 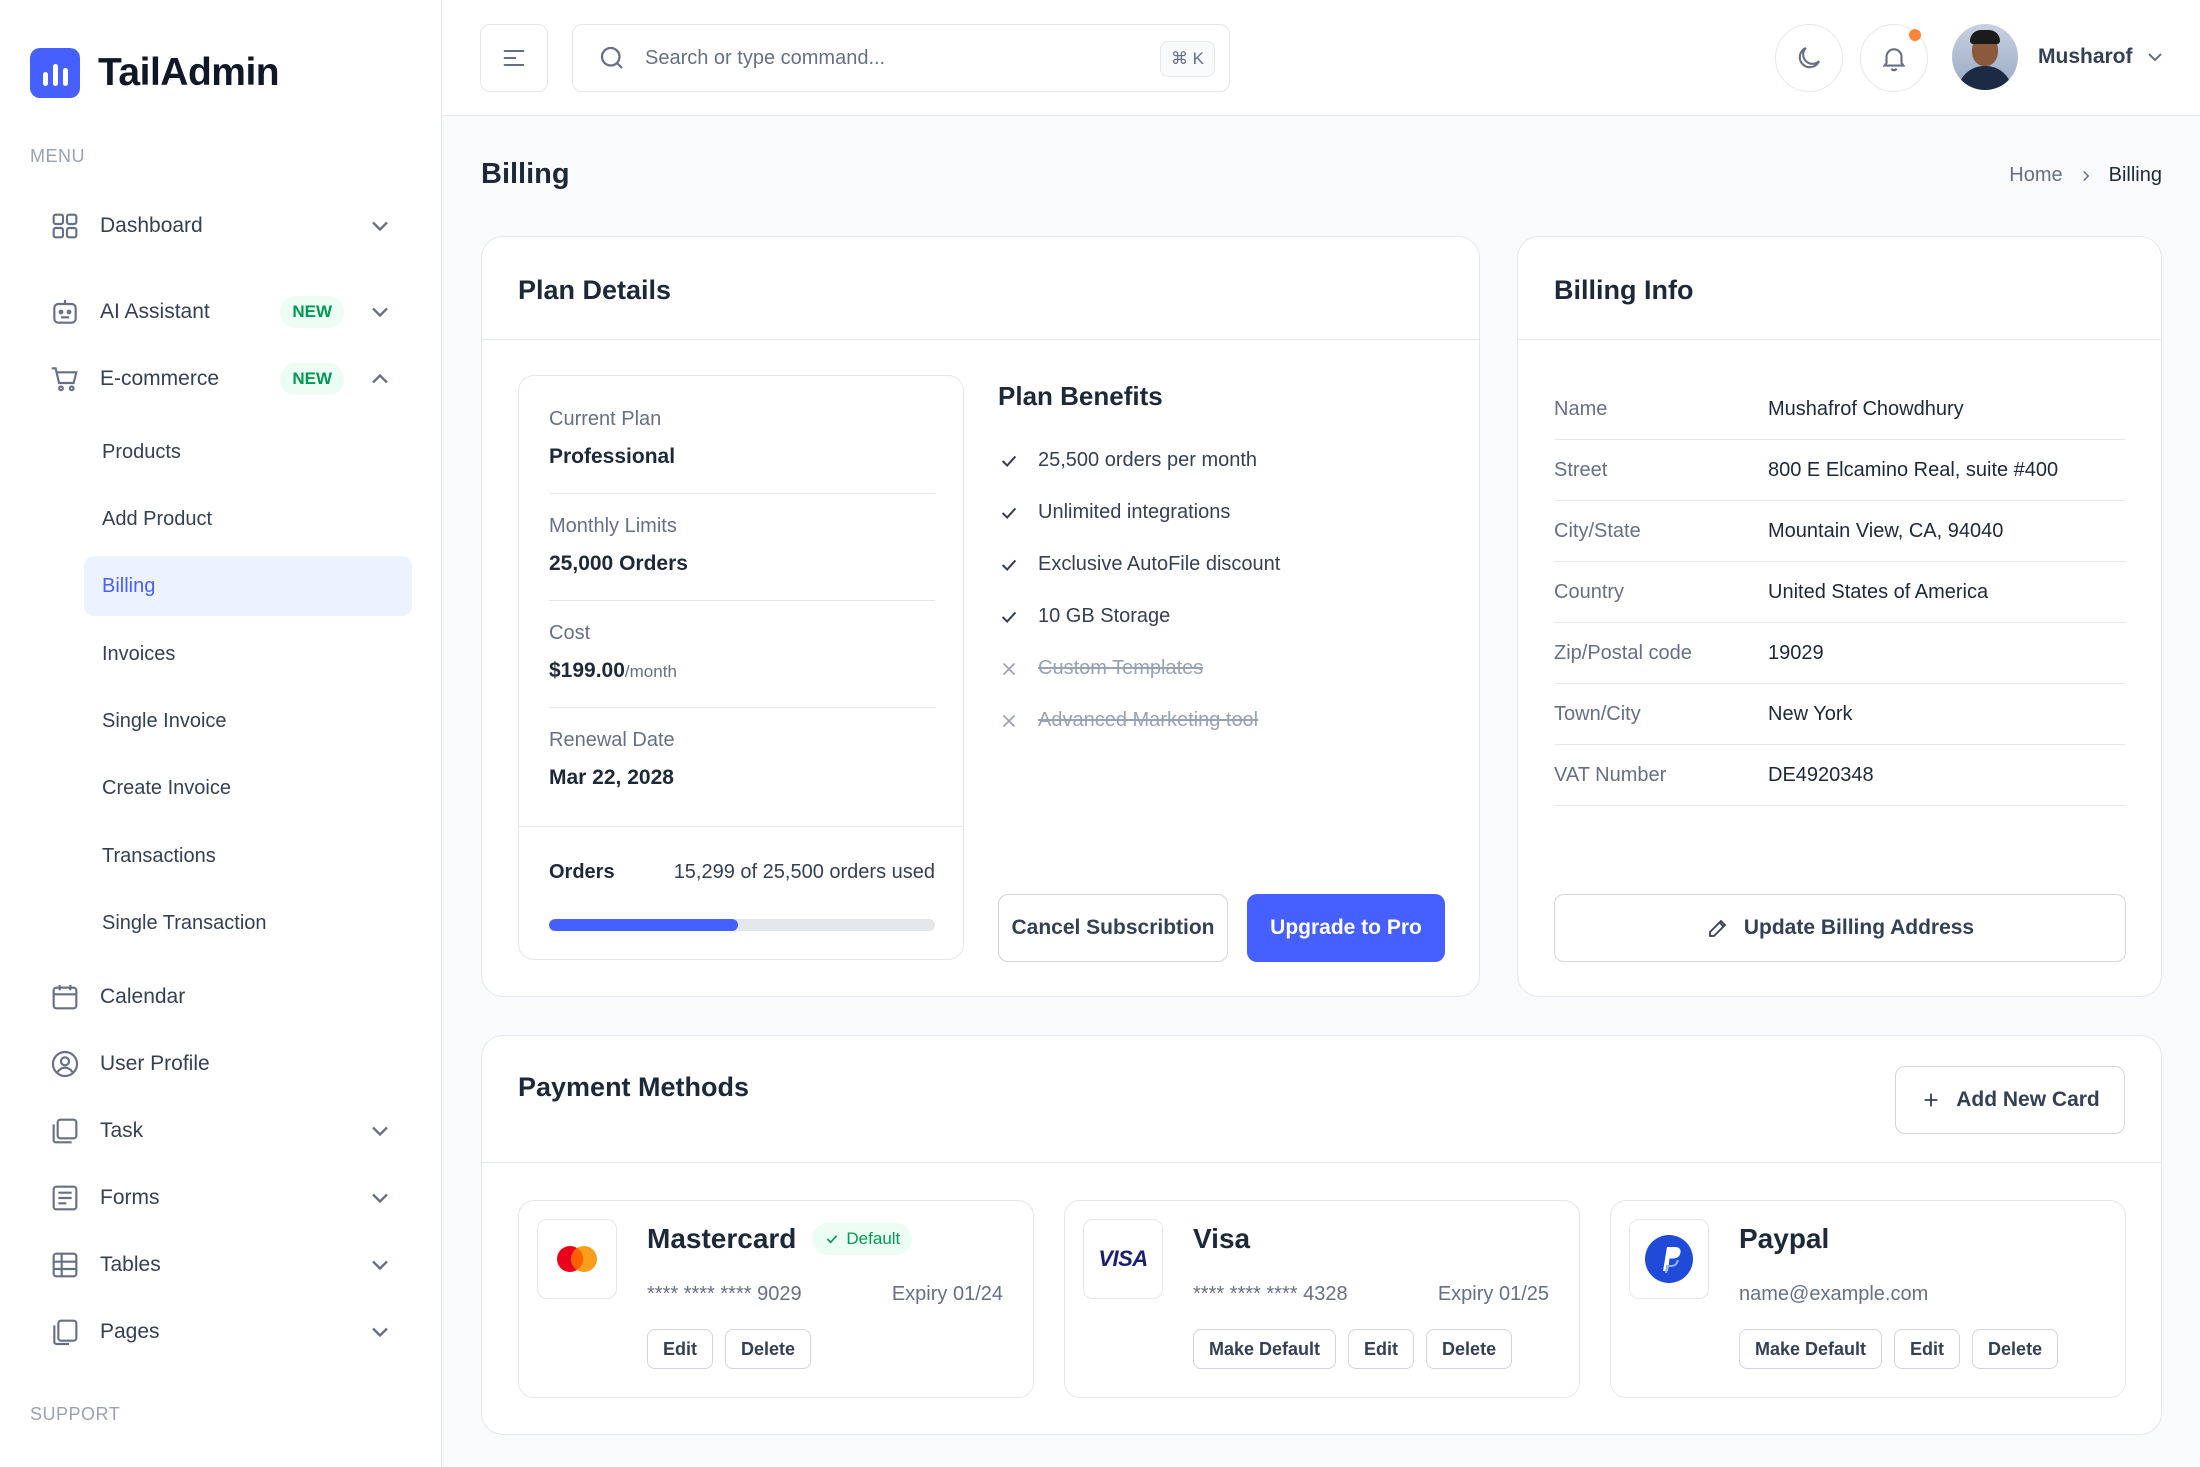 What do you see at coordinates (1009, 720) in the screenshot?
I see `x-icon` at bounding box center [1009, 720].